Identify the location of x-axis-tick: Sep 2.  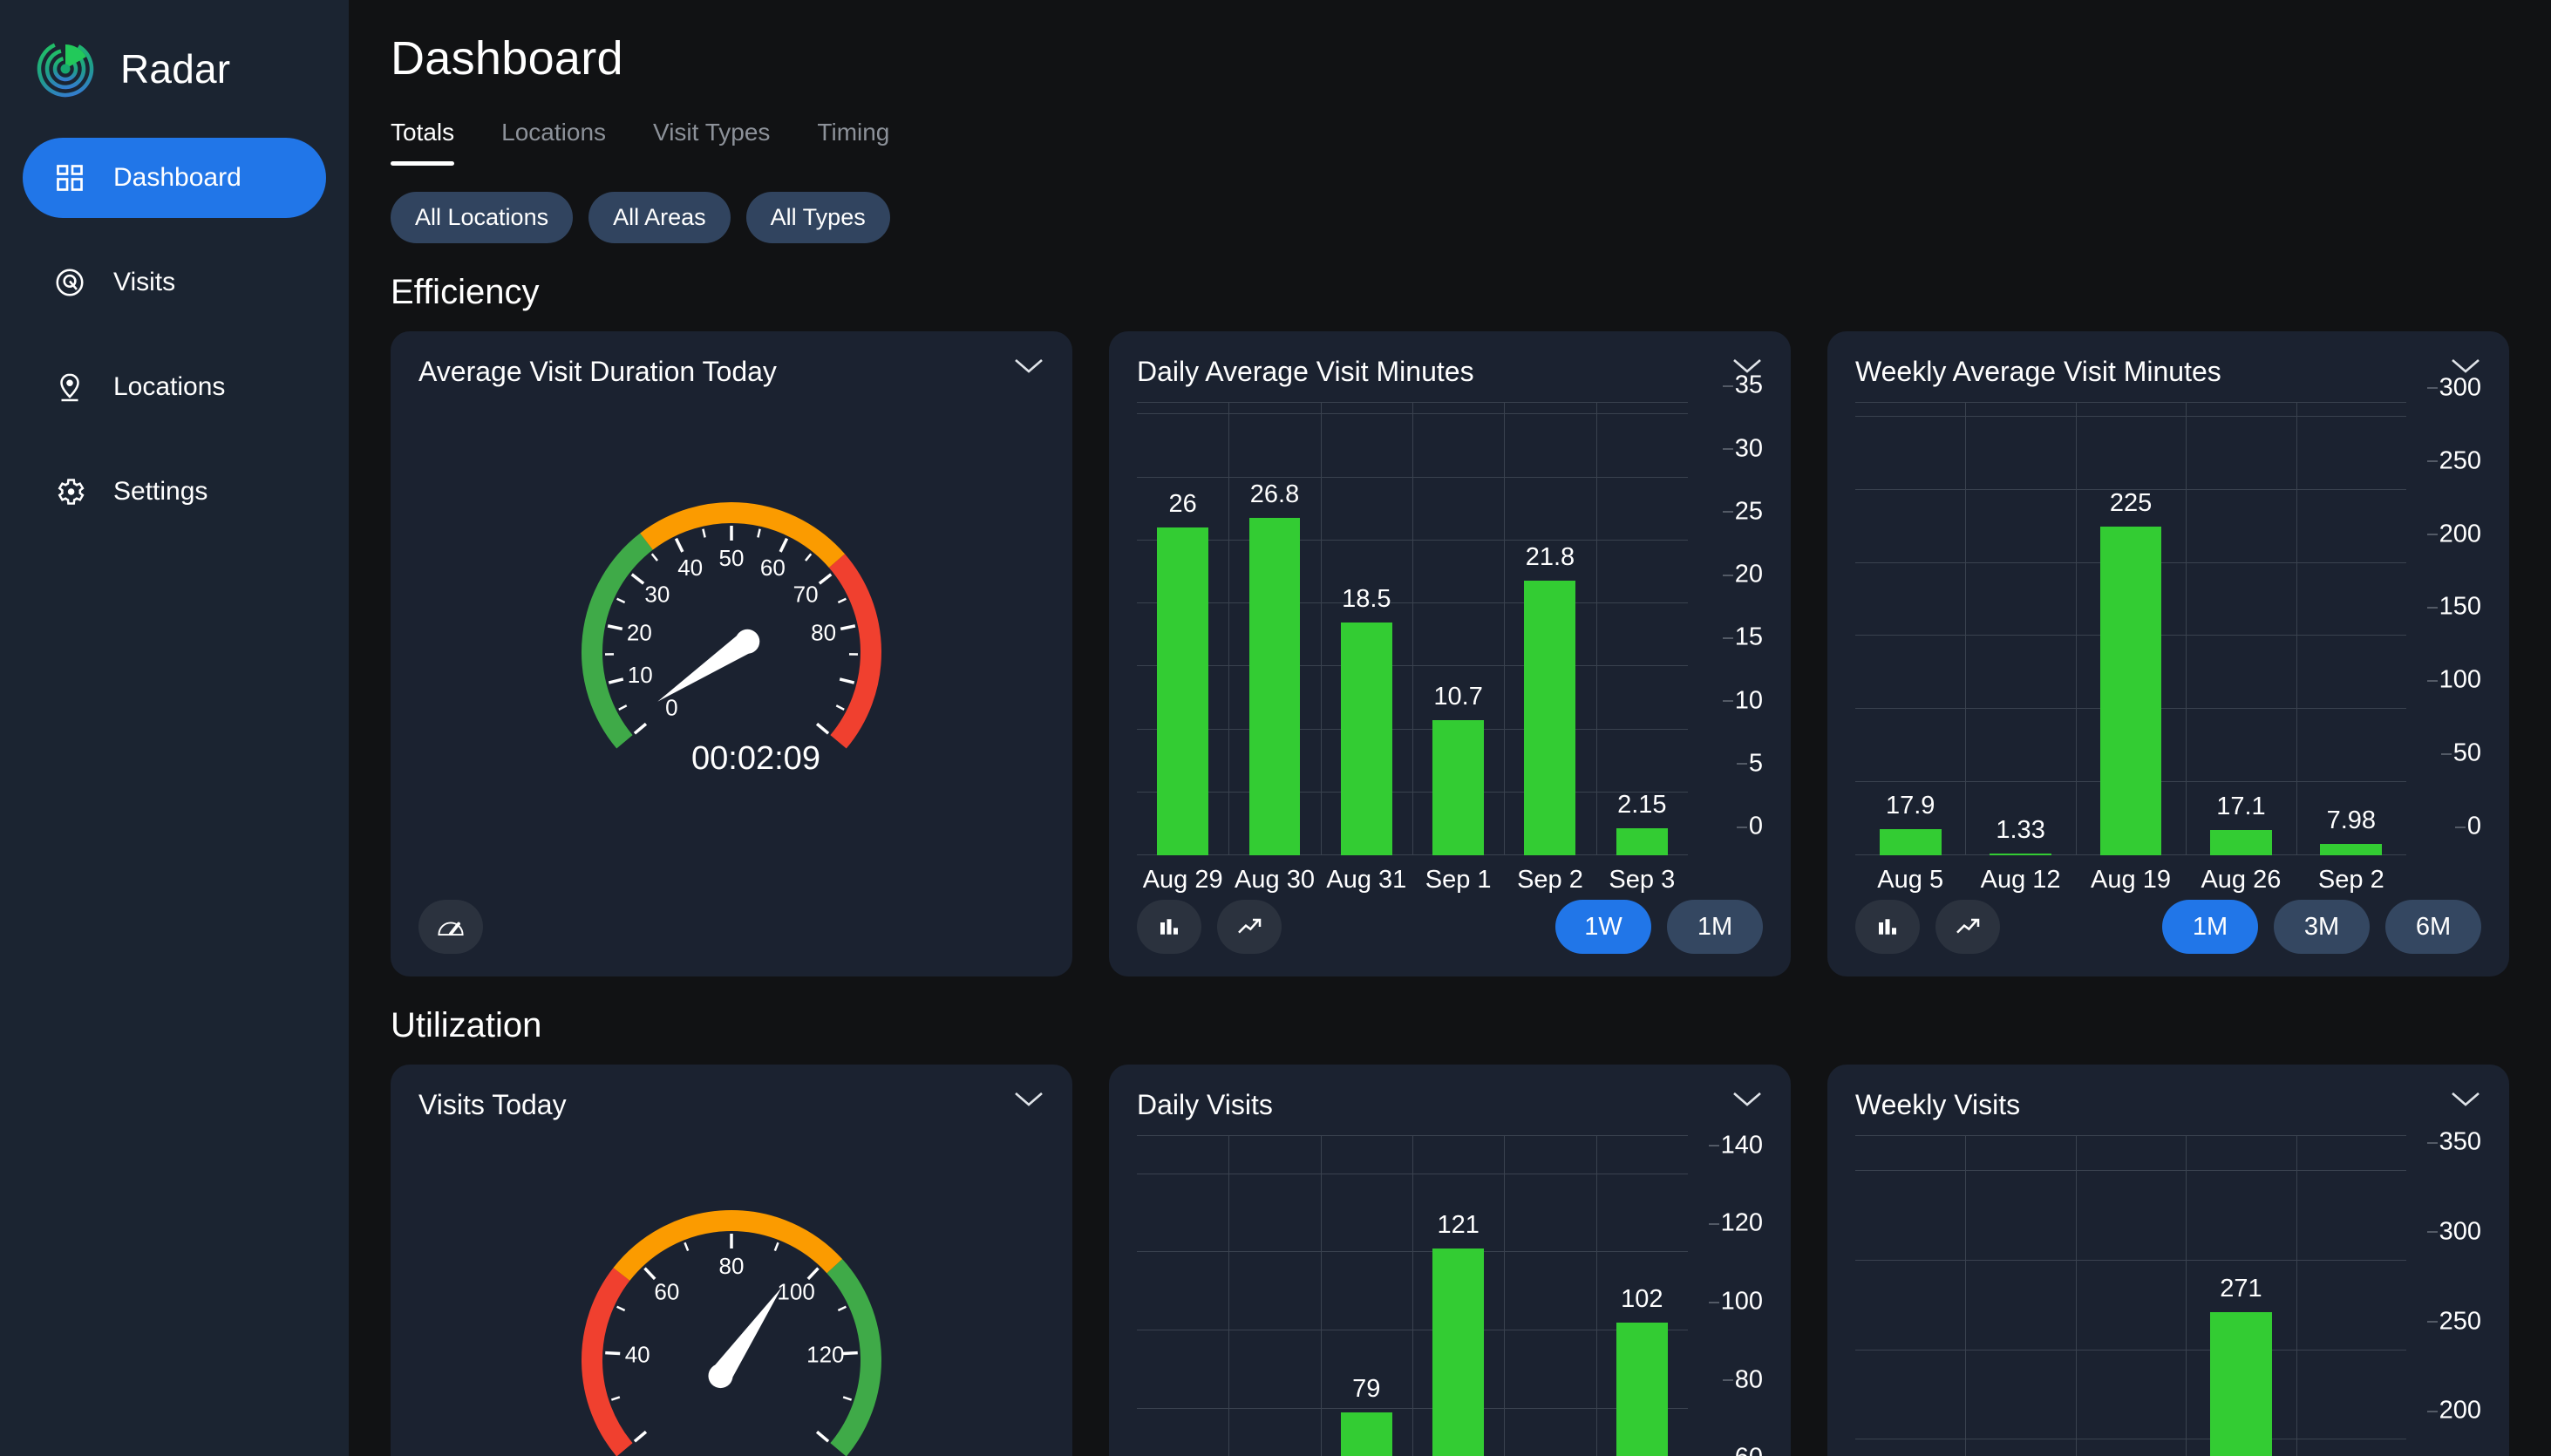
(1550, 880).